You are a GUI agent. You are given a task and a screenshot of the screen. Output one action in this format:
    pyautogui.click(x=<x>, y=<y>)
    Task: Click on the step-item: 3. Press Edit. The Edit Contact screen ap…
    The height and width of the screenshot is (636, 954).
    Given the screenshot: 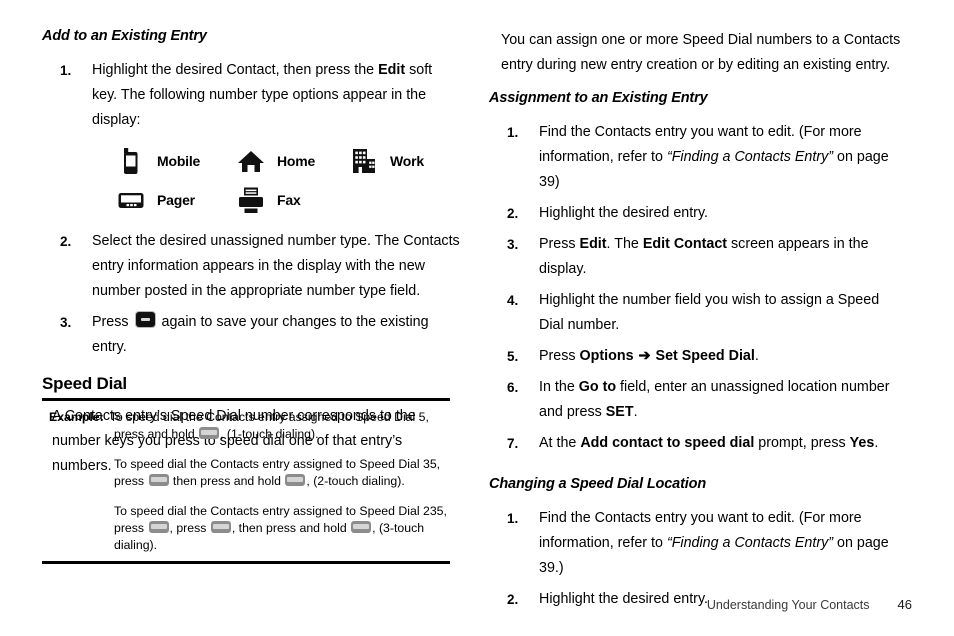 What is the action you would take?
    pyautogui.click(x=698, y=257)
    